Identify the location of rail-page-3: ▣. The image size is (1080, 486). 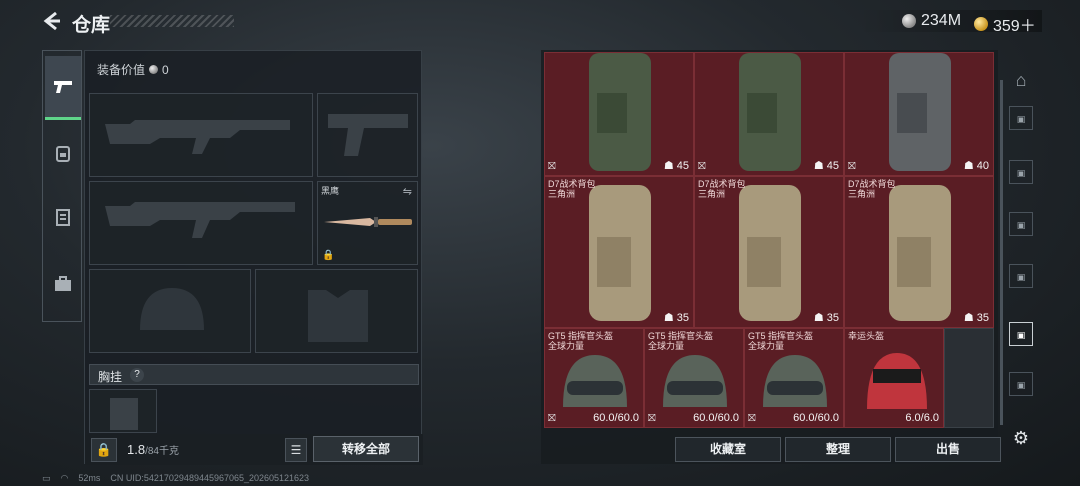
(1021, 224).